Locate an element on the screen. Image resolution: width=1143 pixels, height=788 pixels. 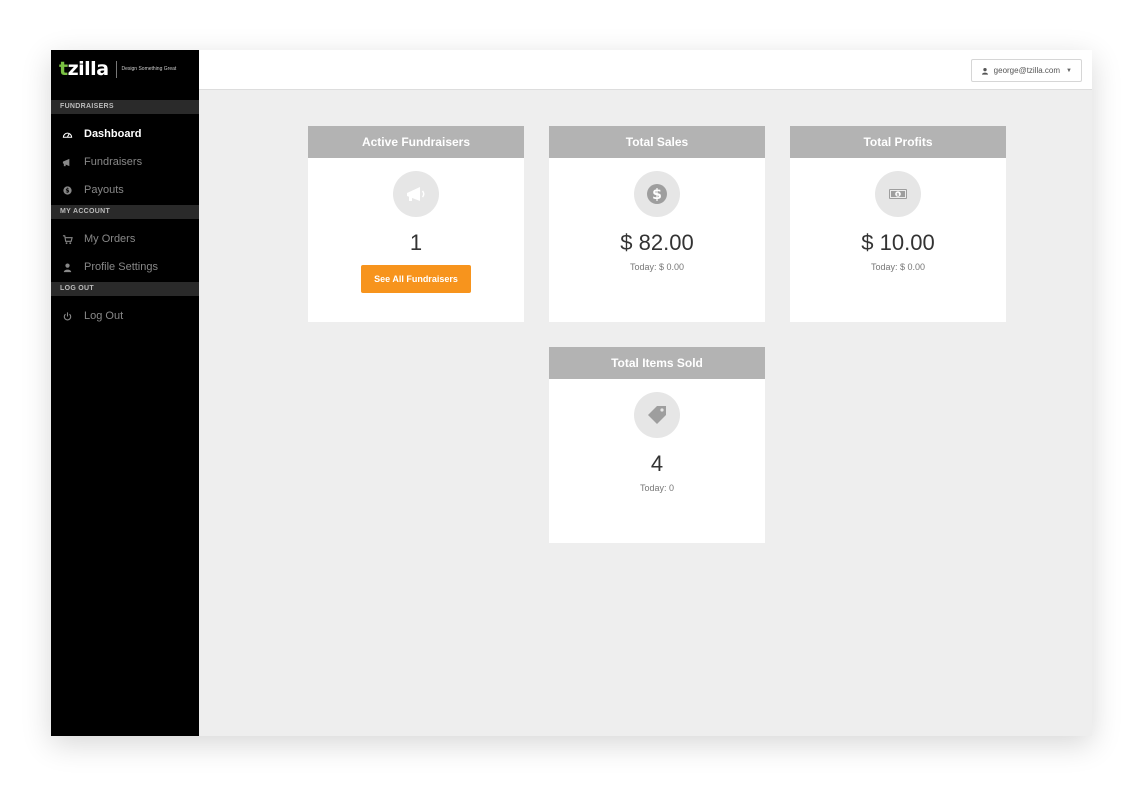
user-menu-button: george@tzilla.com ▼ is located at coordinates (1026, 70).